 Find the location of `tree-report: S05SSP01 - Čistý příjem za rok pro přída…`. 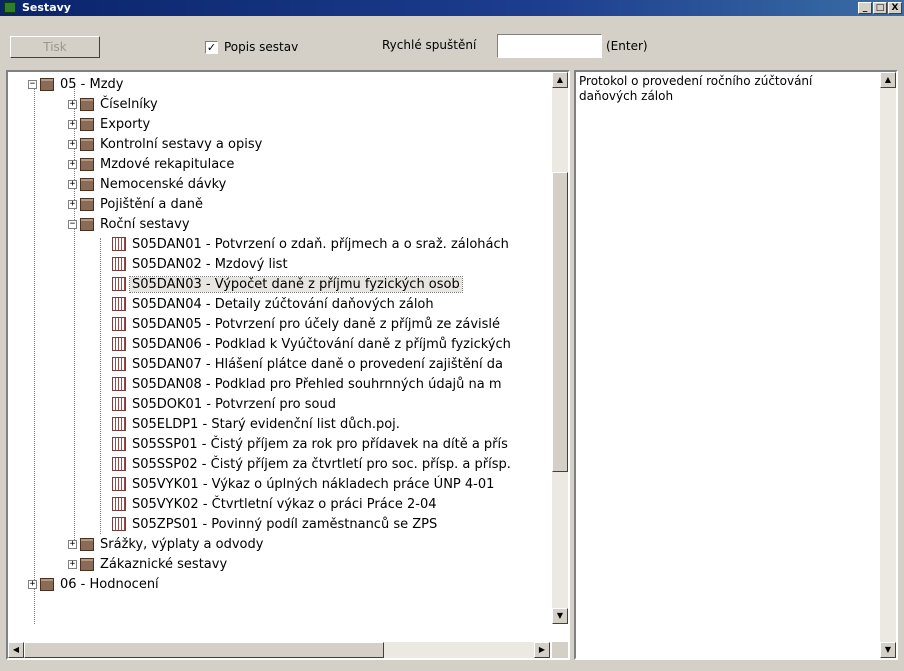

tree-report: S05SSP01 - Čistý příjem za rok pro přída… is located at coordinates (311, 444).